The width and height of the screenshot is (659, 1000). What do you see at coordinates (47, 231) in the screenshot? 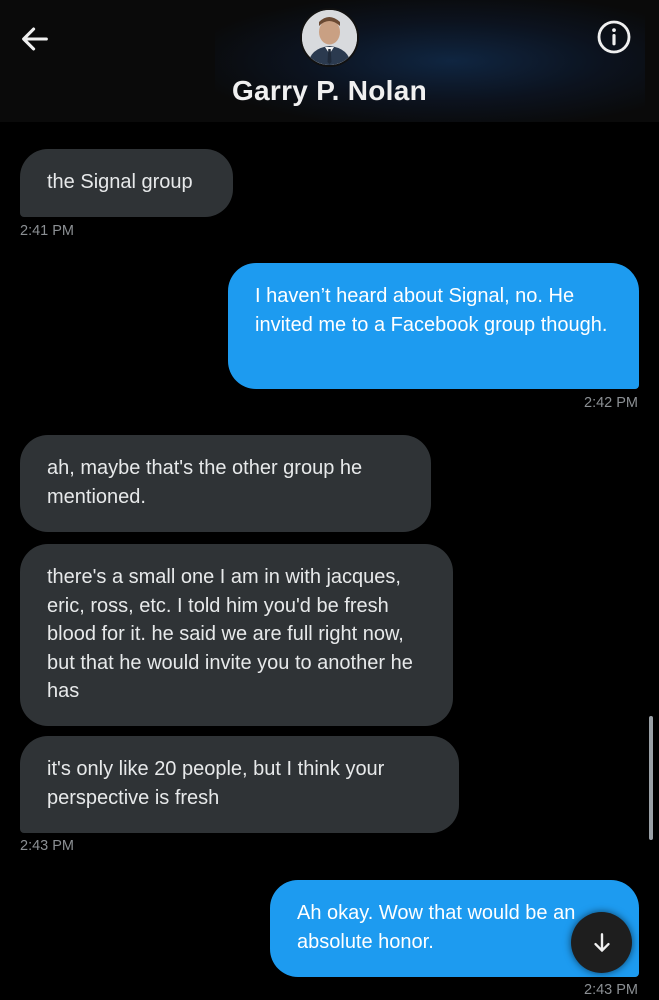
I see `message-timestamp: 2:41 PM` at bounding box center [47, 231].